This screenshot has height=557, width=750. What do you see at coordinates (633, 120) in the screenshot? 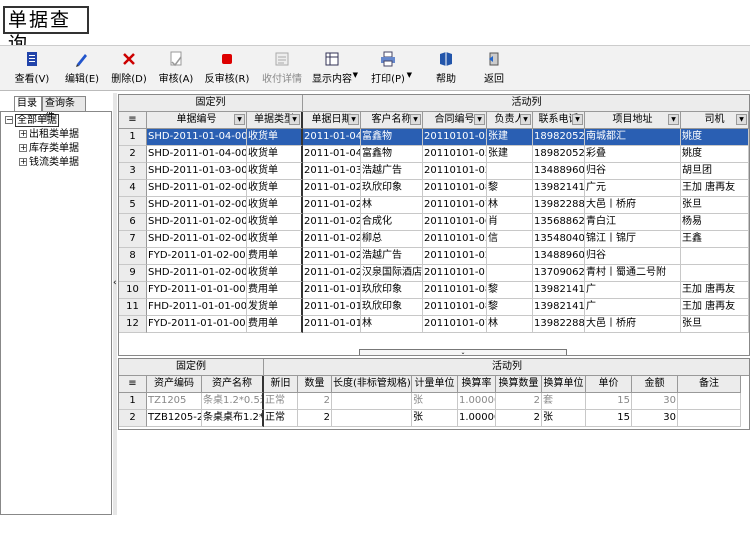
I see `column-header: 项目地址 ▼` at bounding box center [633, 120].